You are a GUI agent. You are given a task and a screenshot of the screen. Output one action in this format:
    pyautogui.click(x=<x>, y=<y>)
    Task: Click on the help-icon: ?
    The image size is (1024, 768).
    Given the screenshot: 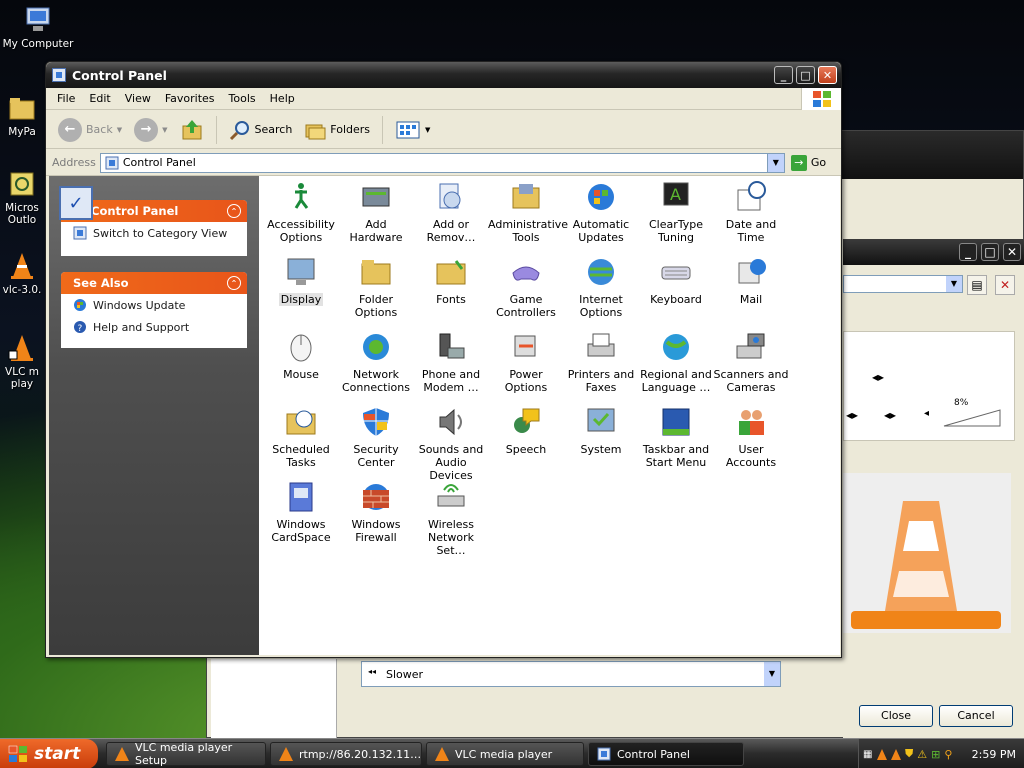 What is the action you would take?
    pyautogui.click(x=80, y=327)
    